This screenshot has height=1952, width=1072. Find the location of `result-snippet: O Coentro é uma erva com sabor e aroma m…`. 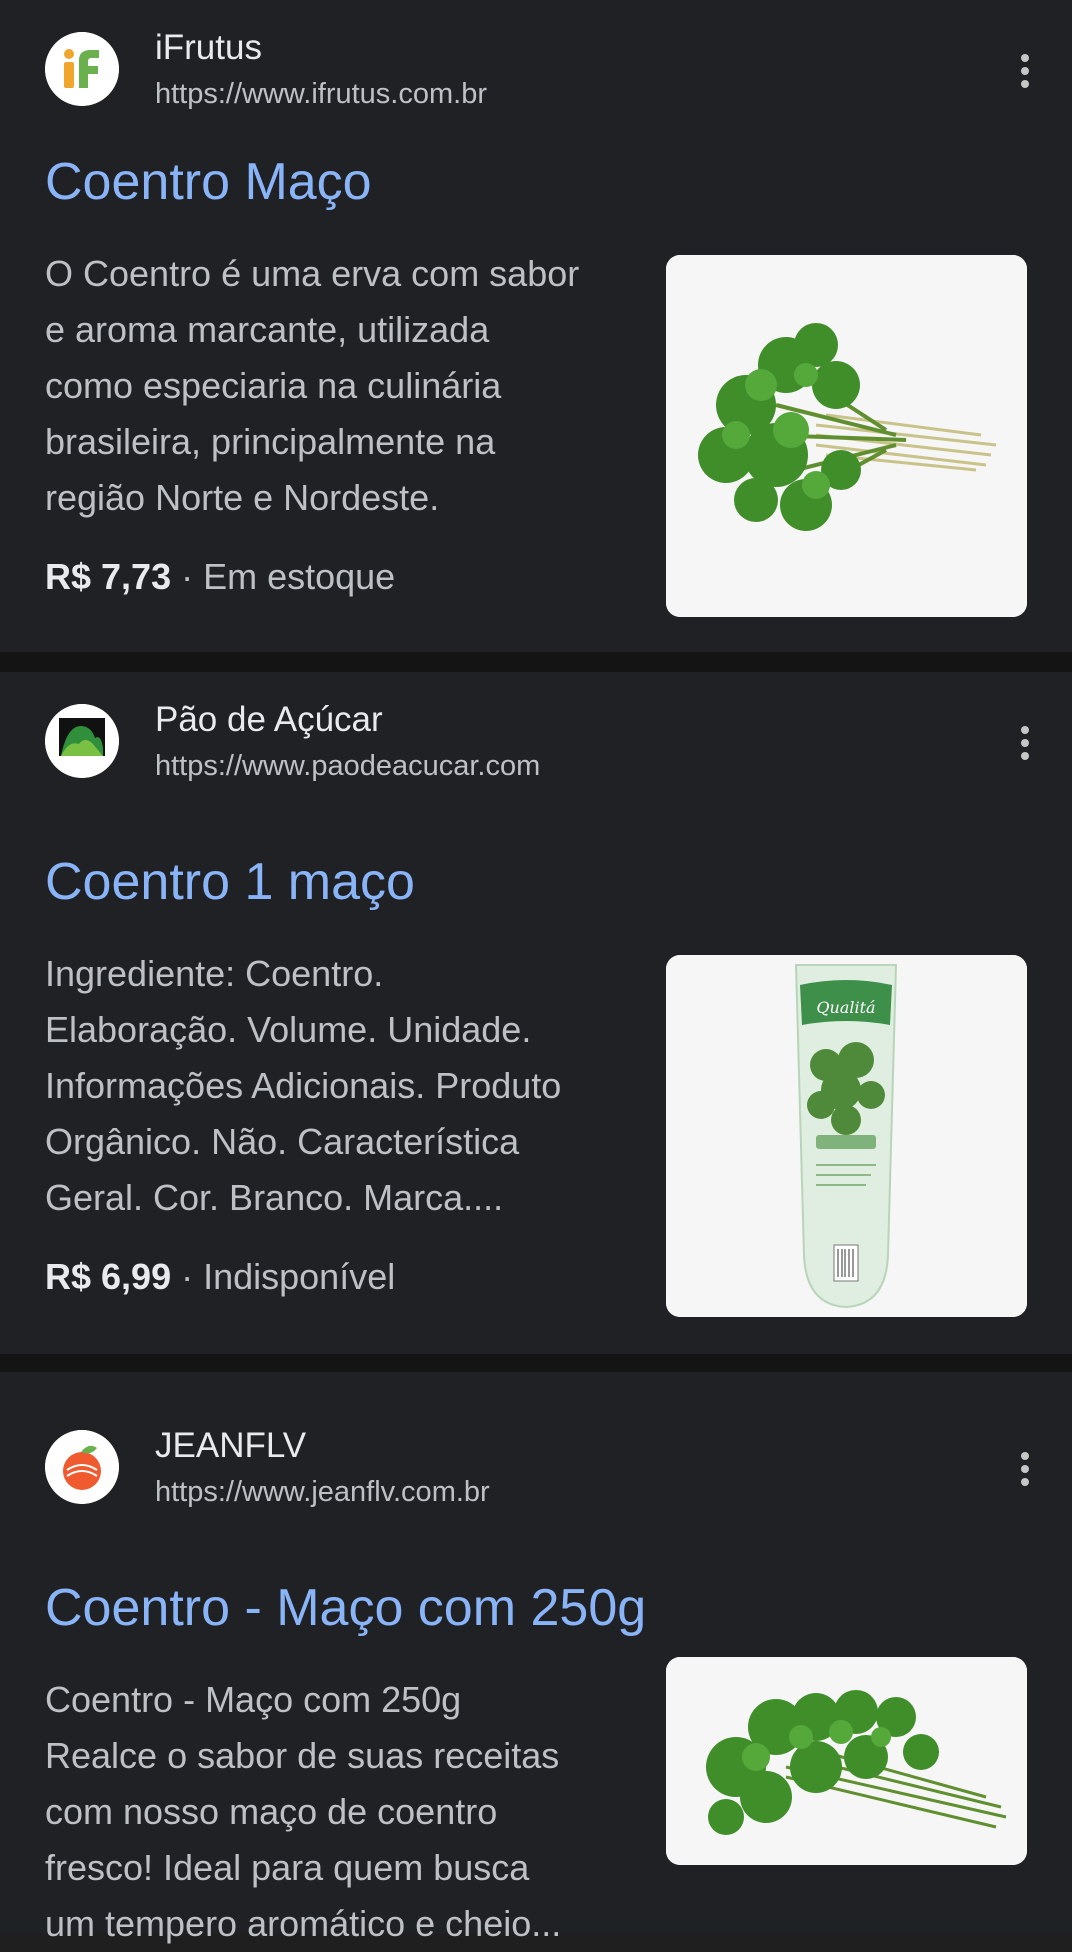

result-snippet: O Coentro é uma erva com sabor e aroma m… is located at coordinates (335, 386).